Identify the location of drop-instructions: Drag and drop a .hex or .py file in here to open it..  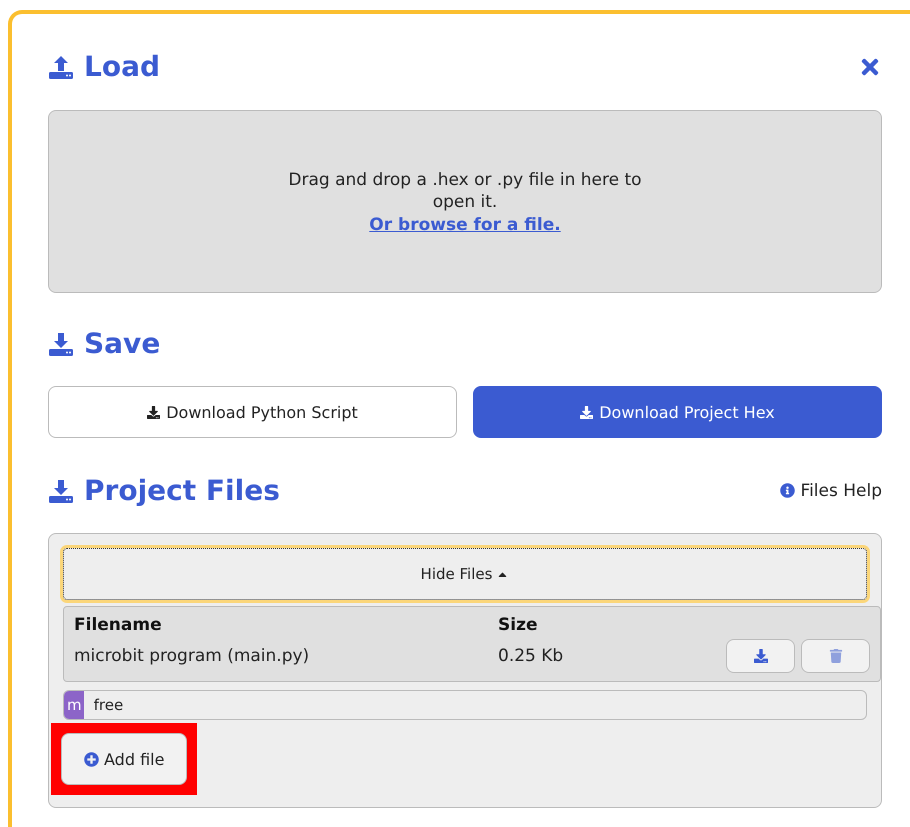
(465, 190).